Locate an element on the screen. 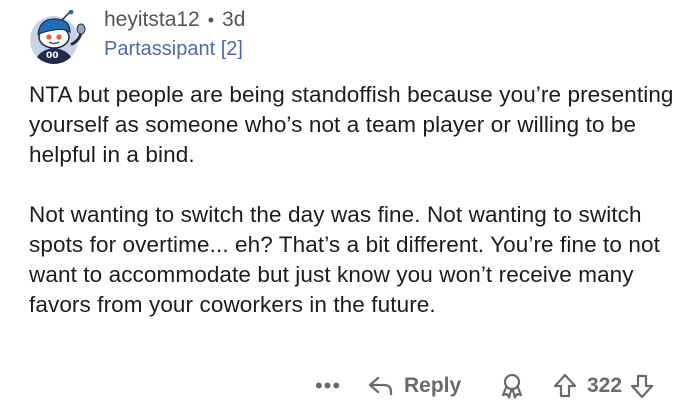  comment-action-bar: ••• Reply 322 is located at coordinates (350, 386).